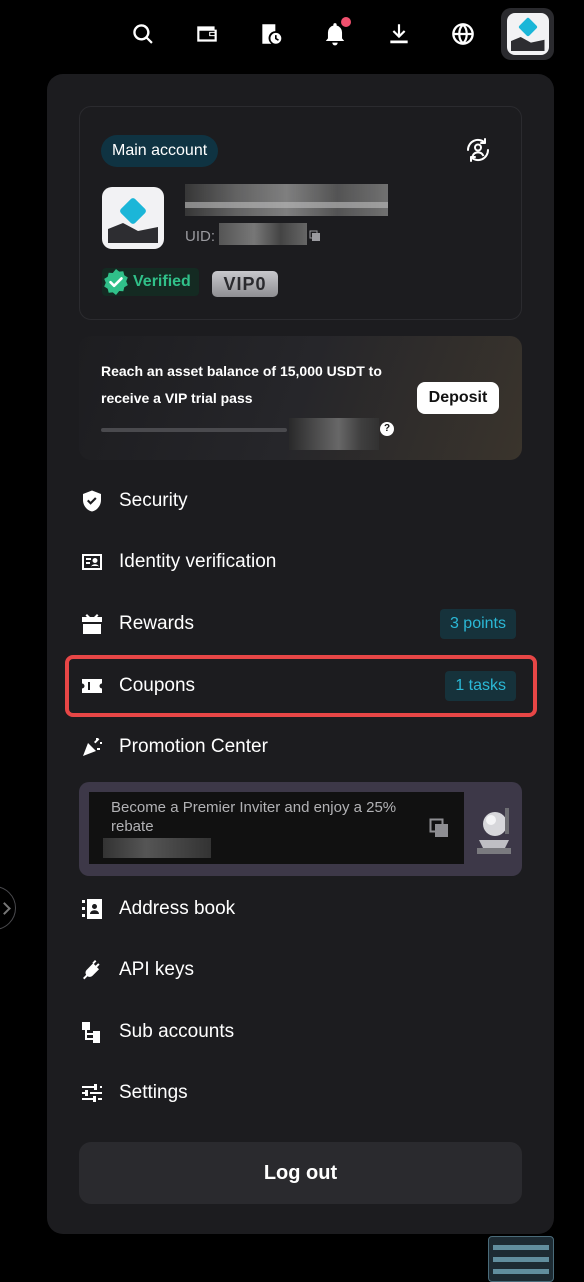 The image size is (584, 1282). Describe the element at coordinates (92, 501) in the screenshot. I see `shield-icon` at that location.